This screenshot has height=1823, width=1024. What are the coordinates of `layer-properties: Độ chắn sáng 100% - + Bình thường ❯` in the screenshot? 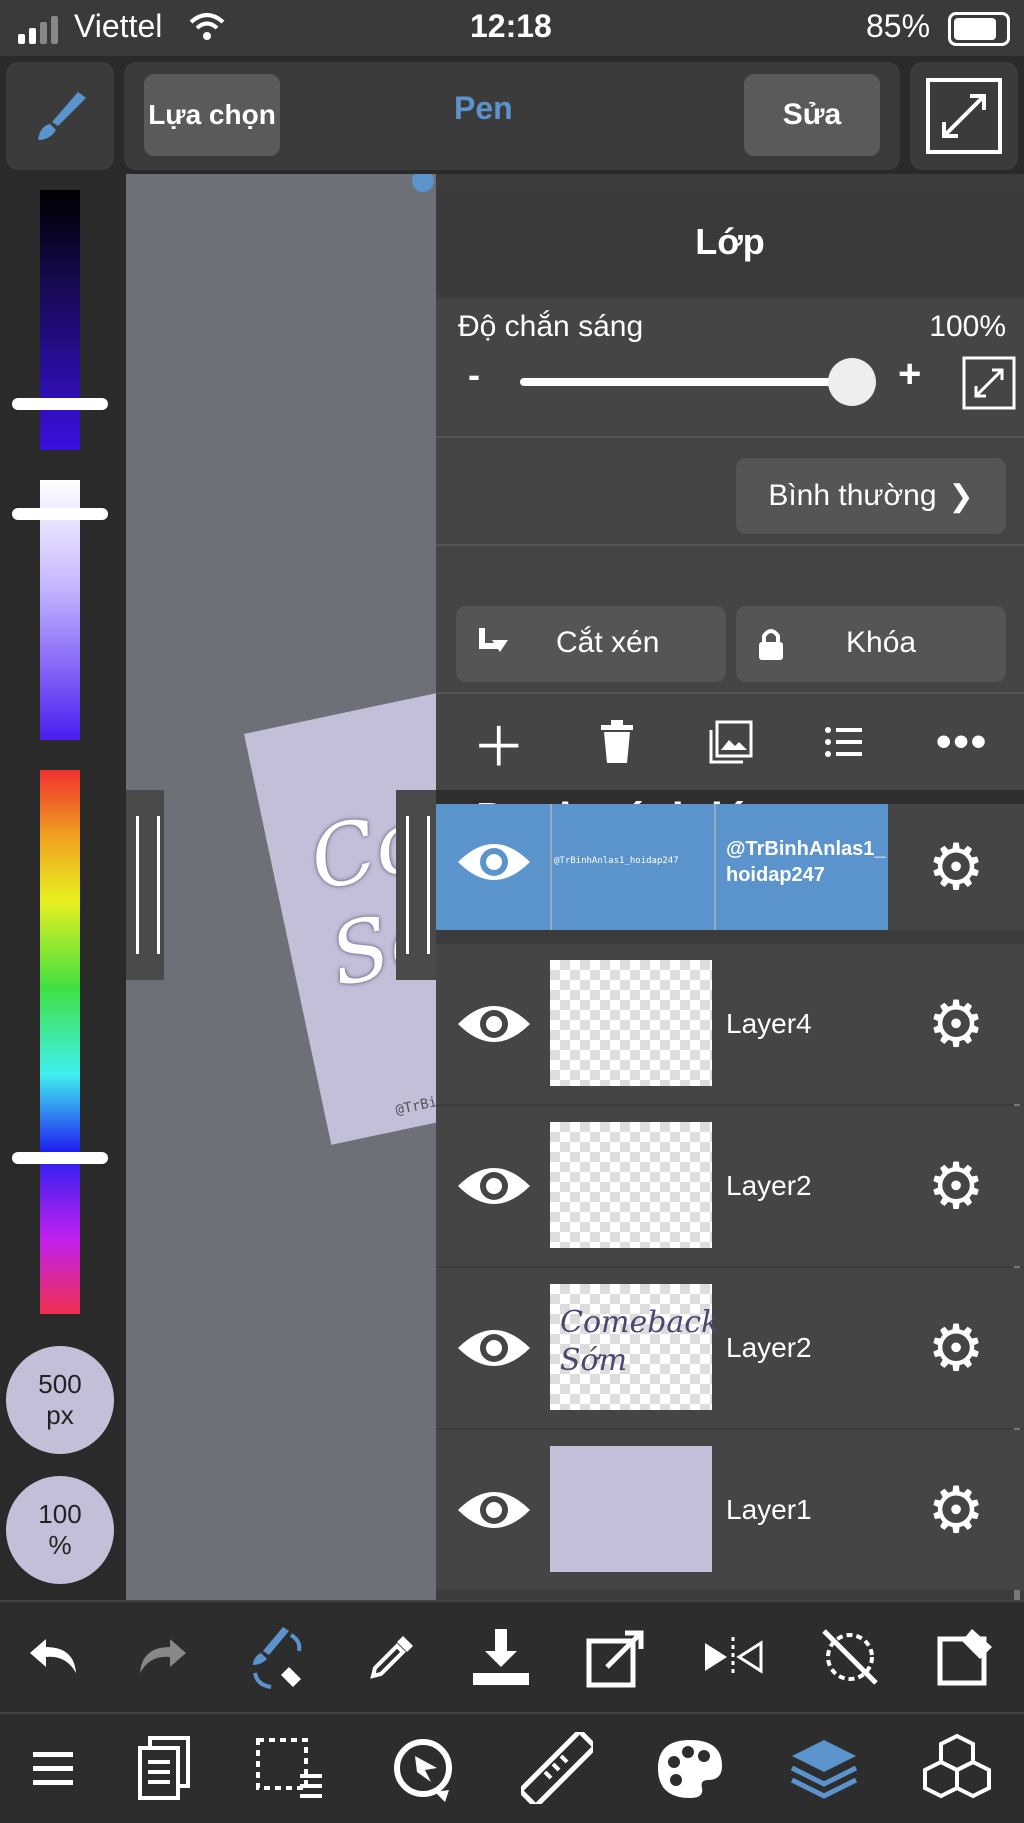 It's located at (730, 450).